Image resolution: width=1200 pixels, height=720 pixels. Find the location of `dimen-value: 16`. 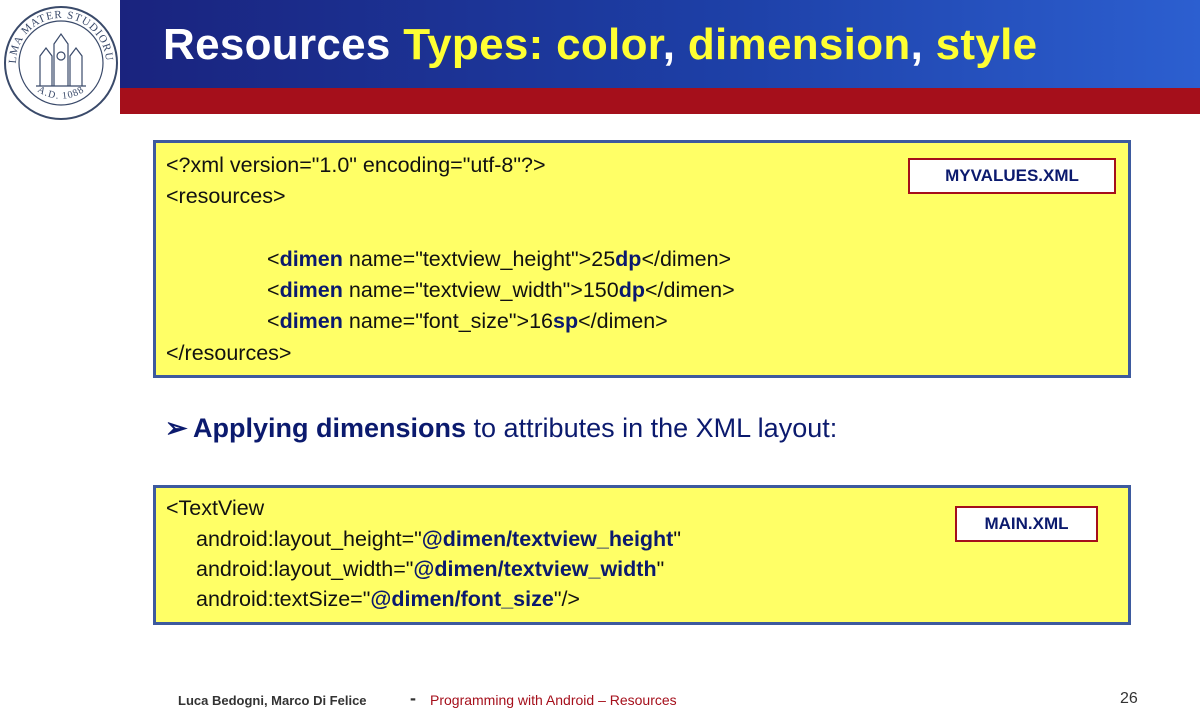

dimen-value: 16 is located at coordinates (541, 321).